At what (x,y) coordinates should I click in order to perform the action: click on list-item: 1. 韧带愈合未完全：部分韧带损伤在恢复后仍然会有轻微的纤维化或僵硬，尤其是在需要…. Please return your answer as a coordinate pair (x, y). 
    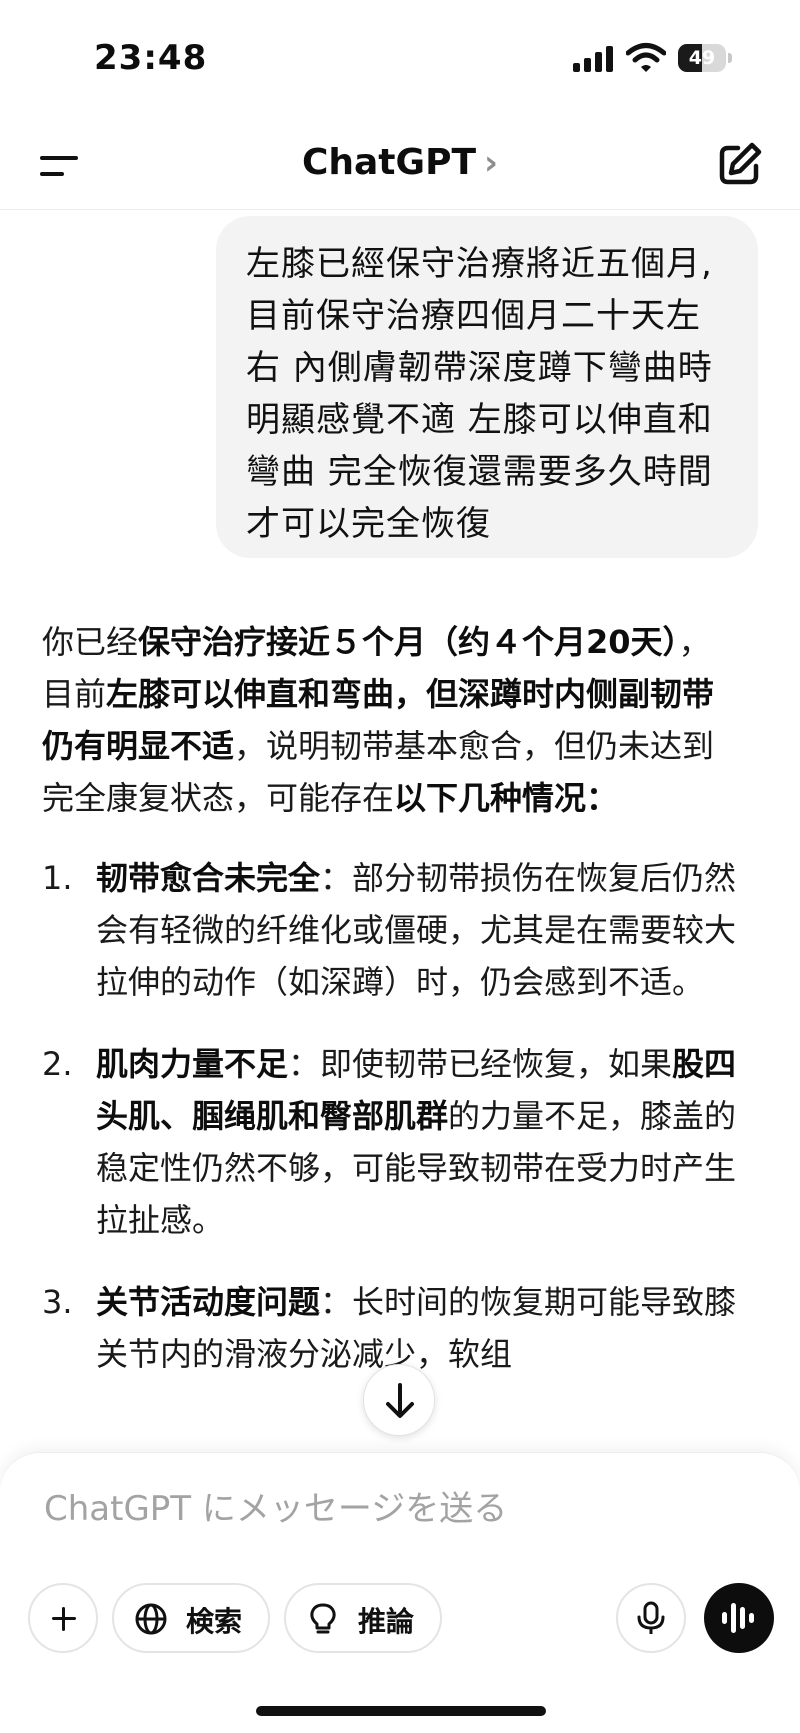
    Looking at the image, I should click on (392, 930).